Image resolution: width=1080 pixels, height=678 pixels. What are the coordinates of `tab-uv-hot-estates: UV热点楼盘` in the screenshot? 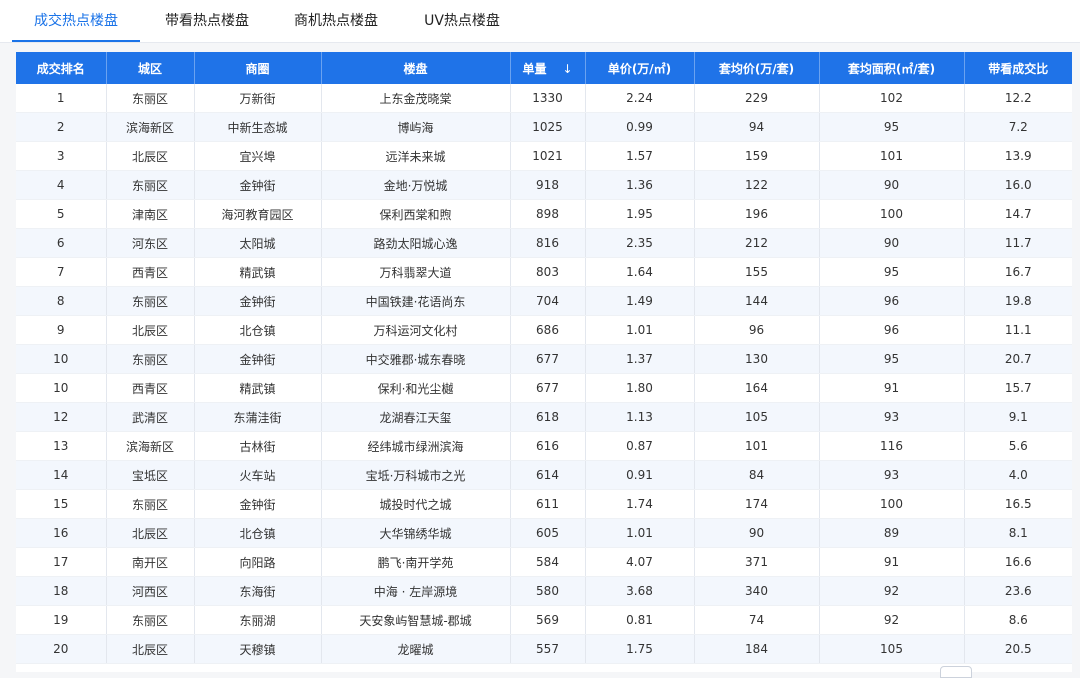 It's located at (462, 21).